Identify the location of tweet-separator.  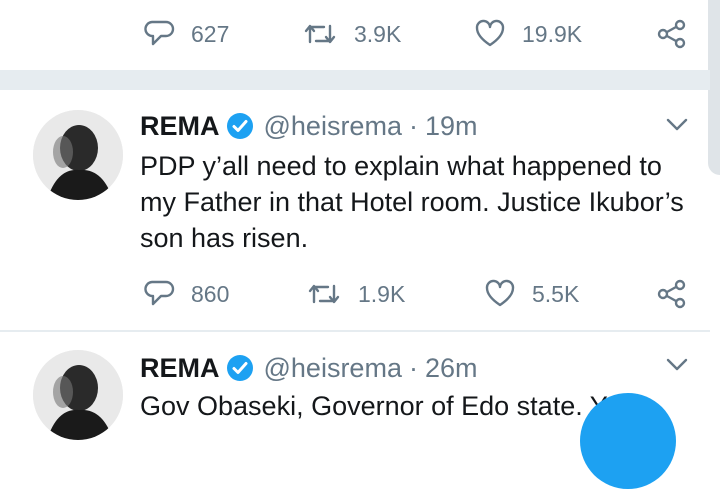
(355, 80).